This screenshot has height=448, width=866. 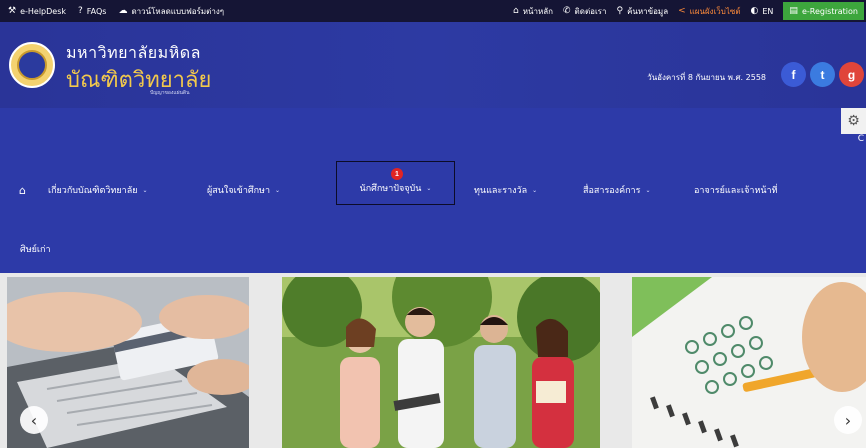 I want to click on search-link: ⚲ ค้นหาข้อมูล, so click(x=642, y=11).